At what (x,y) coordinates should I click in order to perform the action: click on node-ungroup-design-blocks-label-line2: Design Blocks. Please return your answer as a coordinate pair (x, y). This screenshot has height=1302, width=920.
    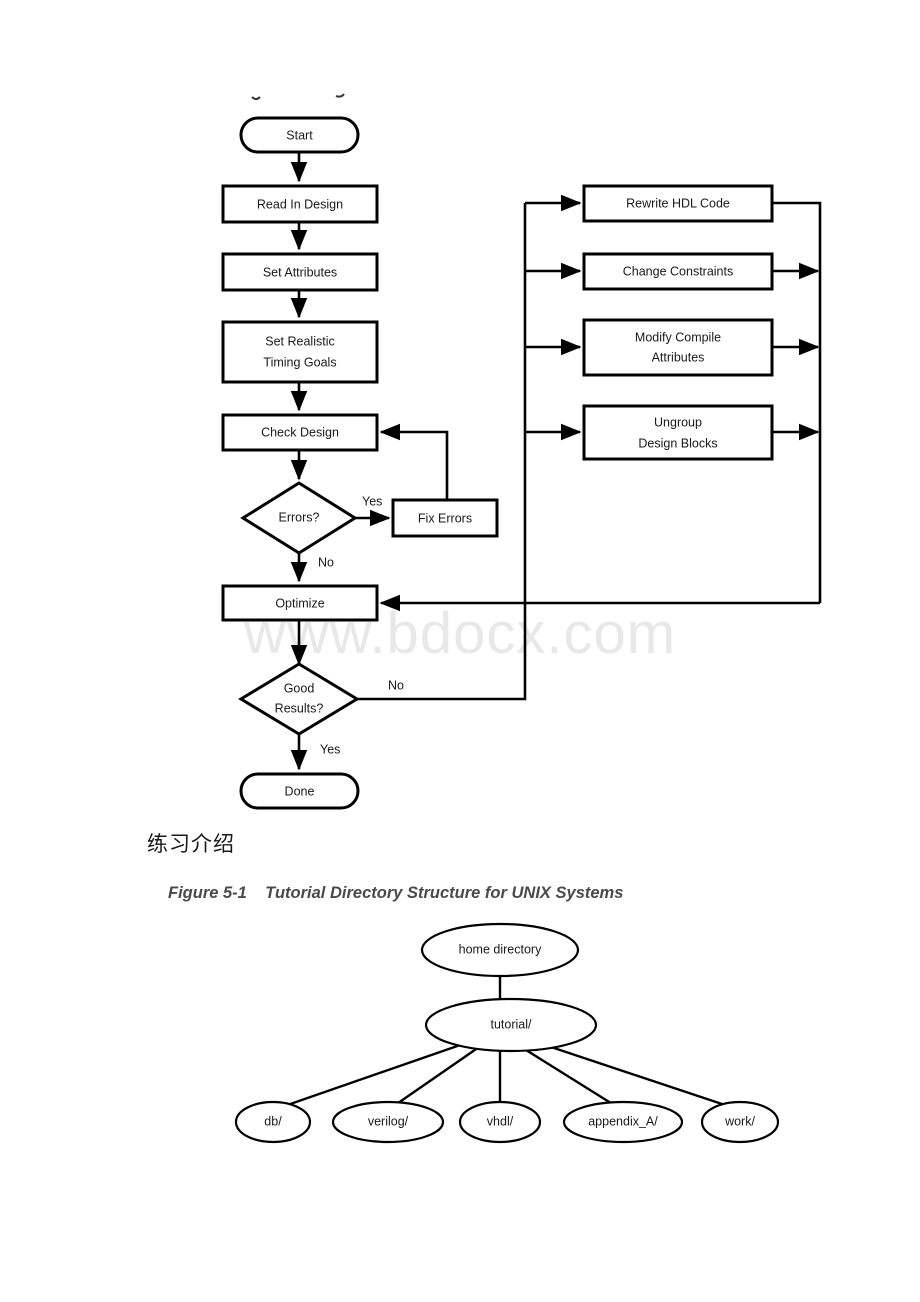
    Looking at the image, I should click on (677, 443).